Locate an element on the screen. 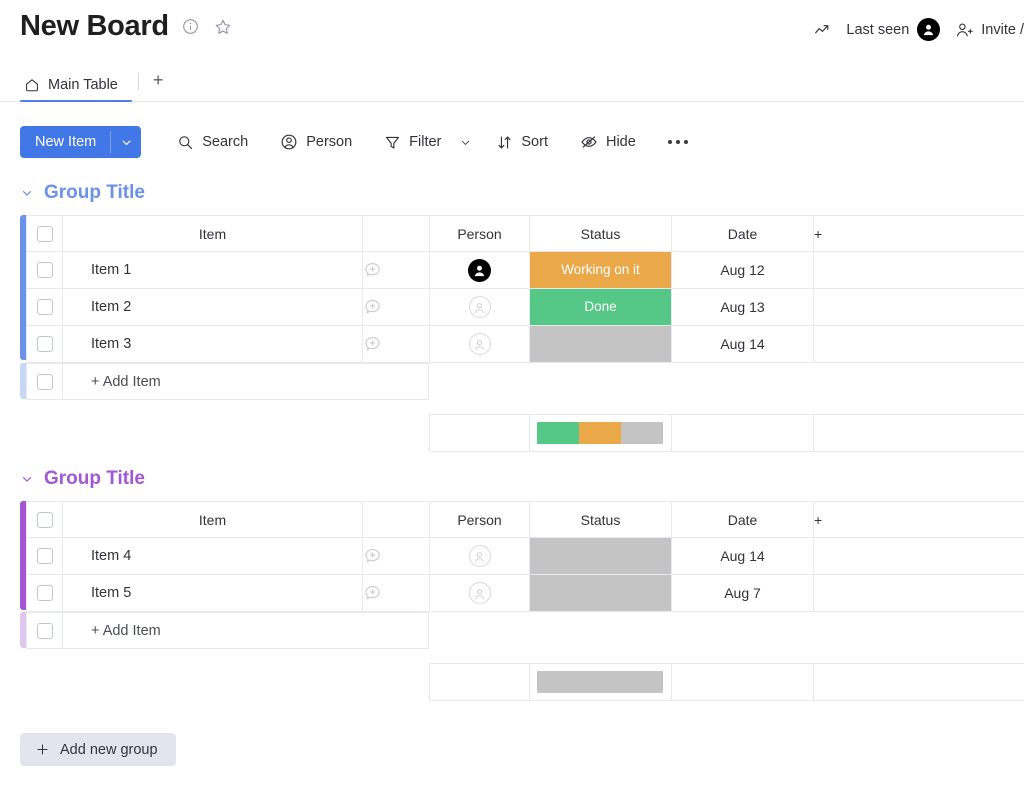 The height and width of the screenshot is (787, 1024). sort-button: Sort is located at coordinates (522, 142).